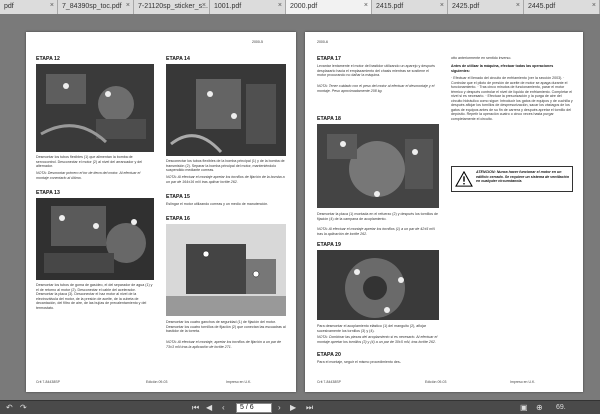 The height and width of the screenshot is (414, 600). I want to click on tab-label: 2425.pdf, so click(466, 6).